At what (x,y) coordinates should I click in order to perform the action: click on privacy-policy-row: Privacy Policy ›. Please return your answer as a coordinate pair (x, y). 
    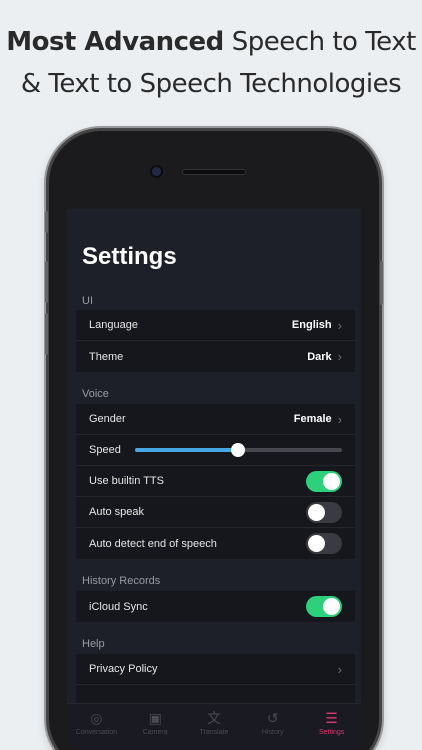
    Looking at the image, I should click on (215, 669).